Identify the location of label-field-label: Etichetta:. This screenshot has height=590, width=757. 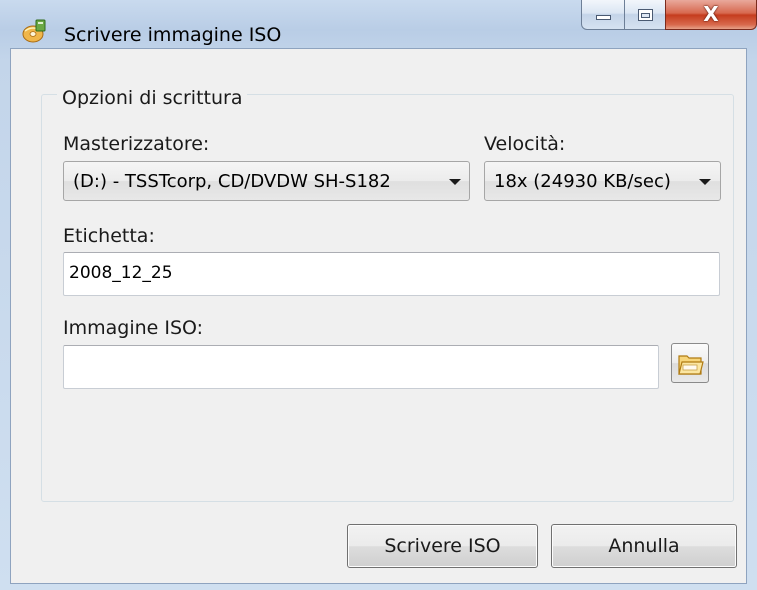
(109, 236).